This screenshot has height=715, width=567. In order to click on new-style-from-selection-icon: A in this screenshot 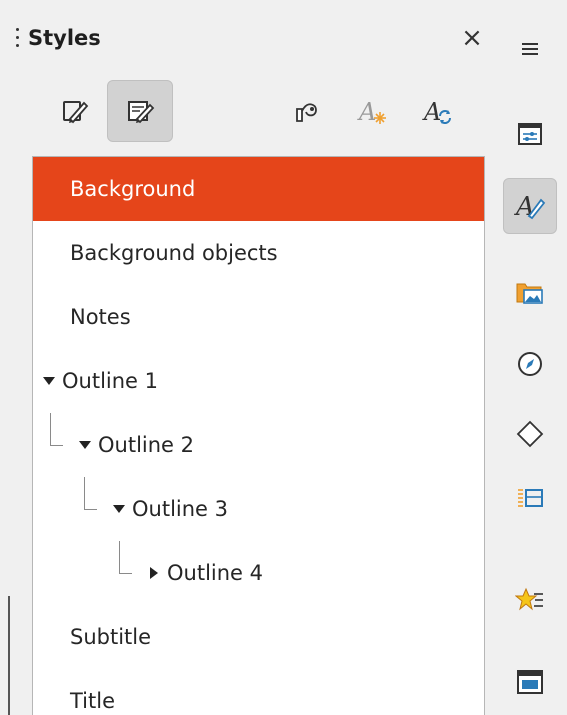, I will do `click(371, 112)`.